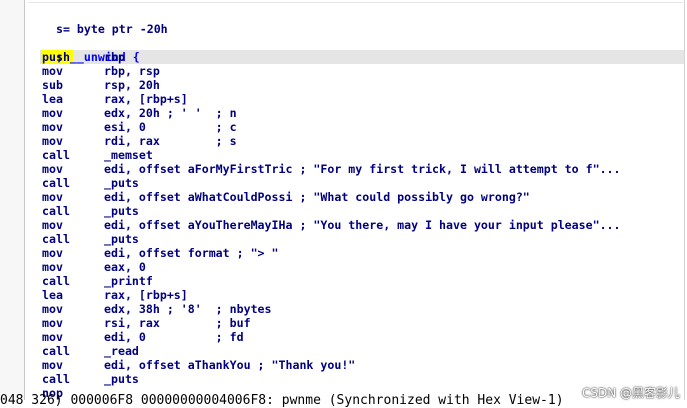  Describe the element at coordinates (177, 323) in the screenshot. I see `operands: rsi, rax ; buf` at that location.